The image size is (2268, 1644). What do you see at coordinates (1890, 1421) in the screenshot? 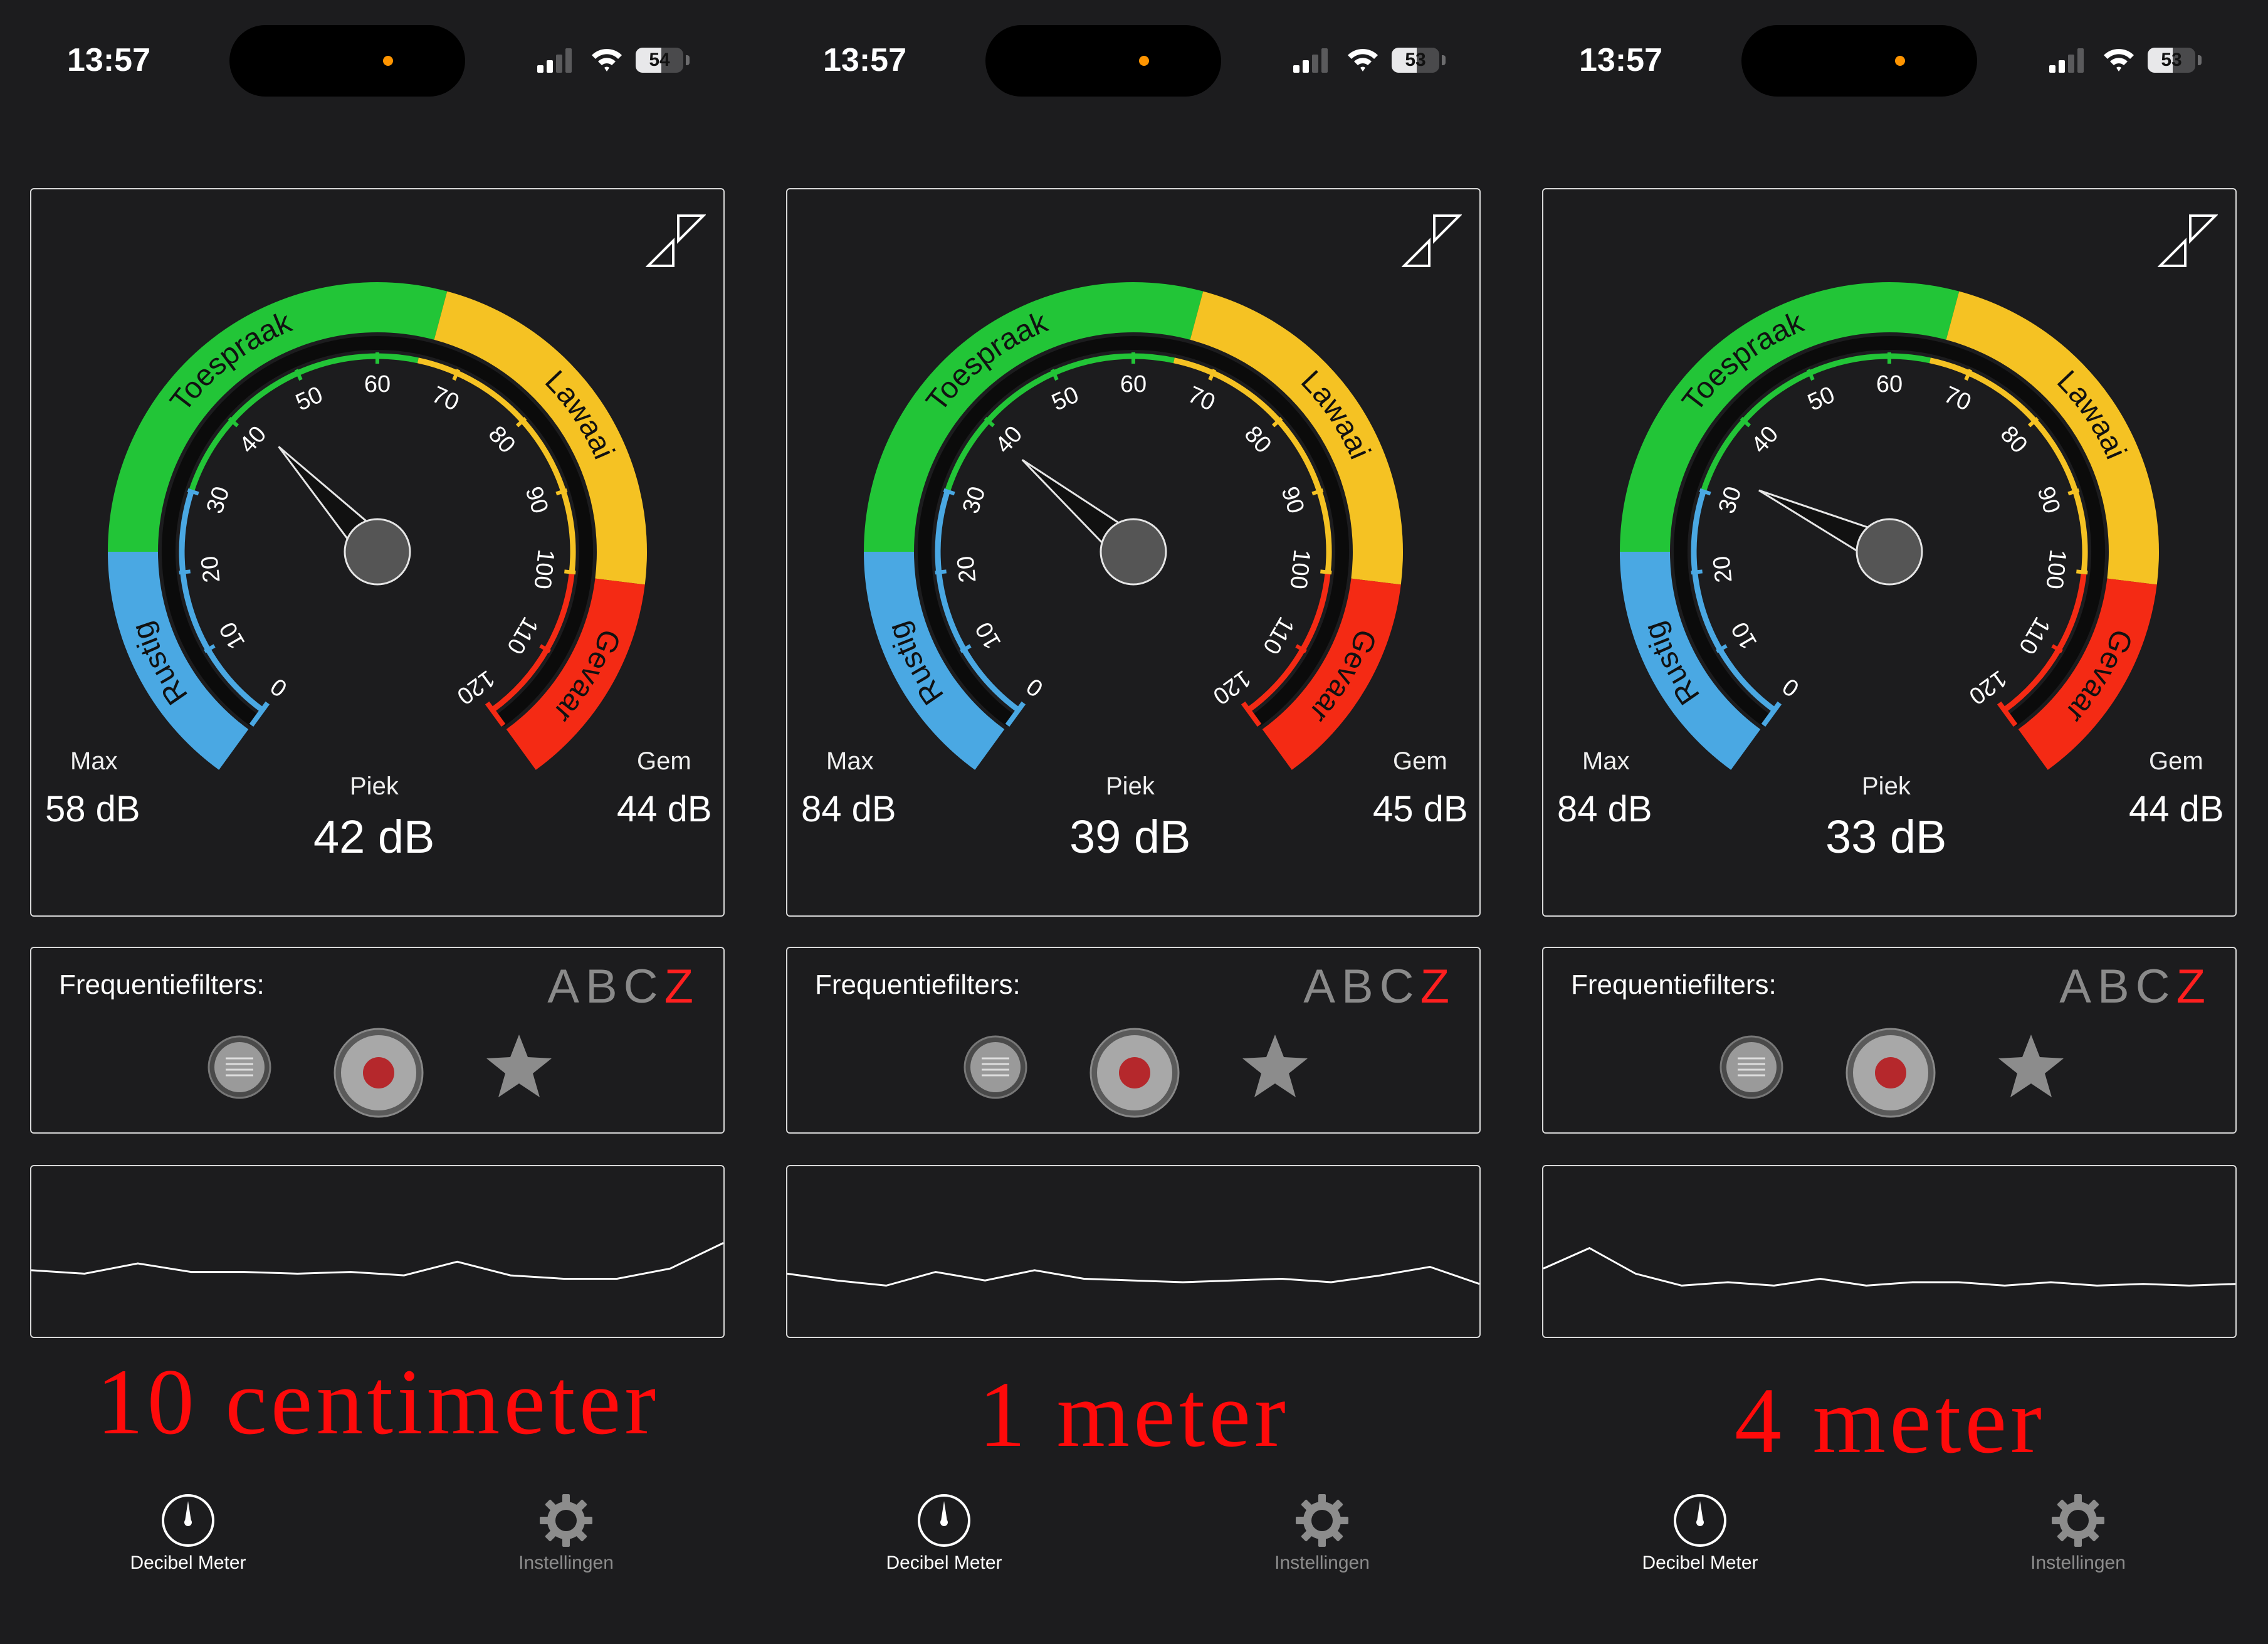
I see `distance-caption: 4 meter` at bounding box center [1890, 1421].